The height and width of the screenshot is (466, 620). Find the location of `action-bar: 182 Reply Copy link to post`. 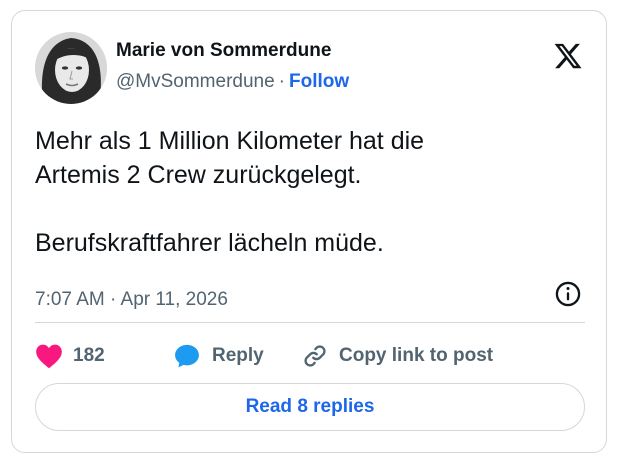

action-bar: 182 Reply Copy link to post is located at coordinates (310, 356).